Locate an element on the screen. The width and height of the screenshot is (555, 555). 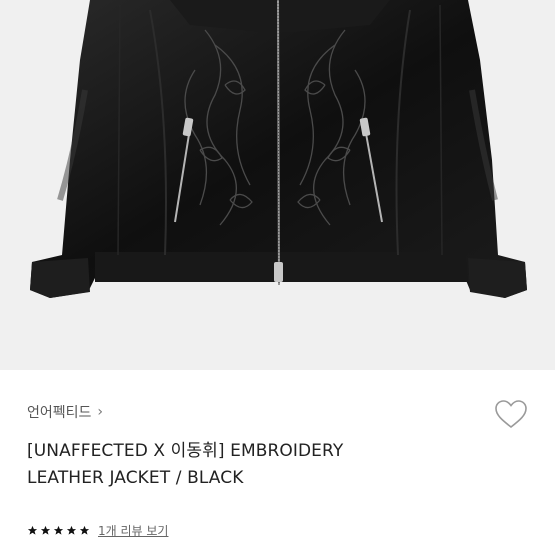
rating-summary: 1개 리뷰 보기 is located at coordinates (97, 530).